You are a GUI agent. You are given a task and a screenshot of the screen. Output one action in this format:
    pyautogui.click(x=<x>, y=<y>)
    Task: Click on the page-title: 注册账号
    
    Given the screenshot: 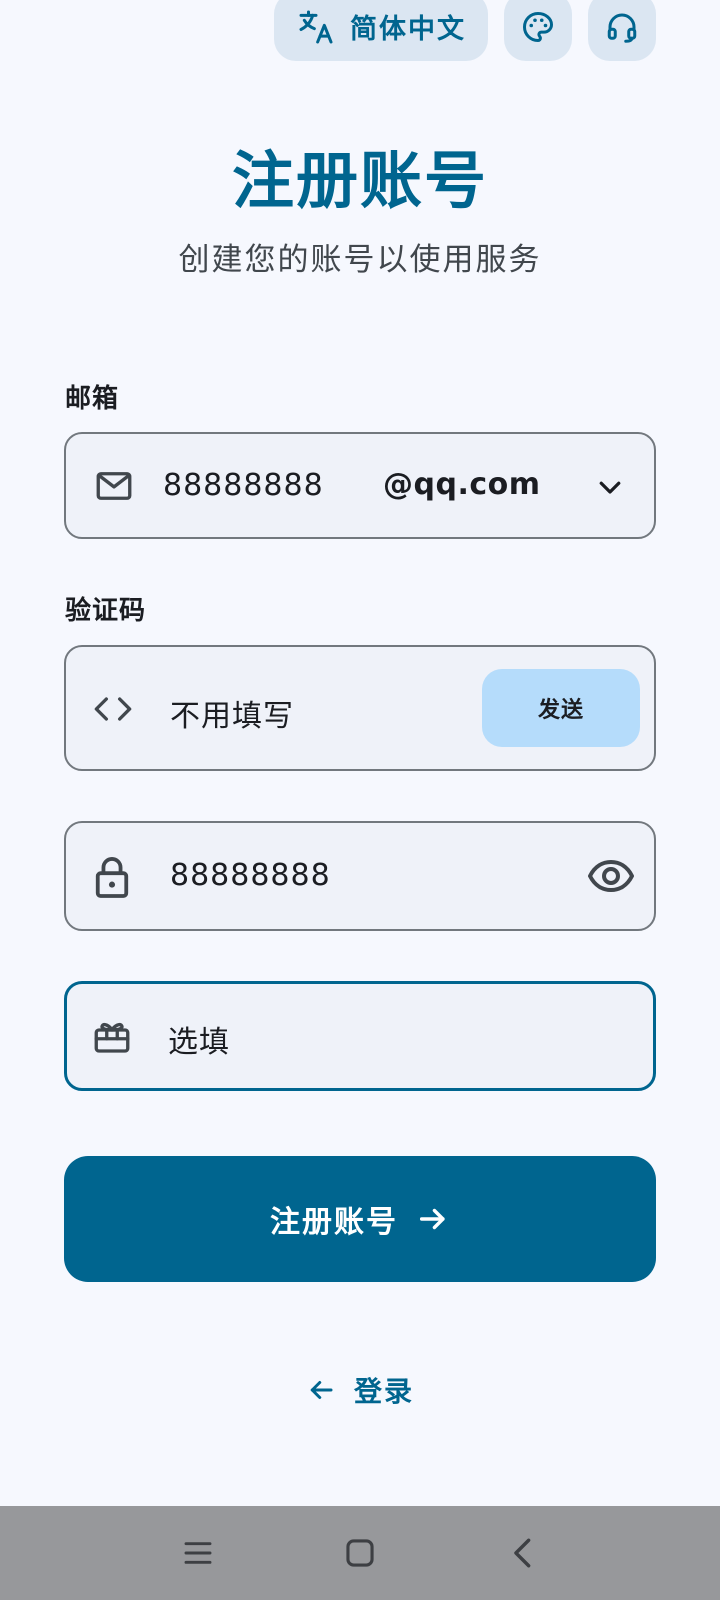 What is the action you would take?
    pyautogui.click(x=359, y=180)
    